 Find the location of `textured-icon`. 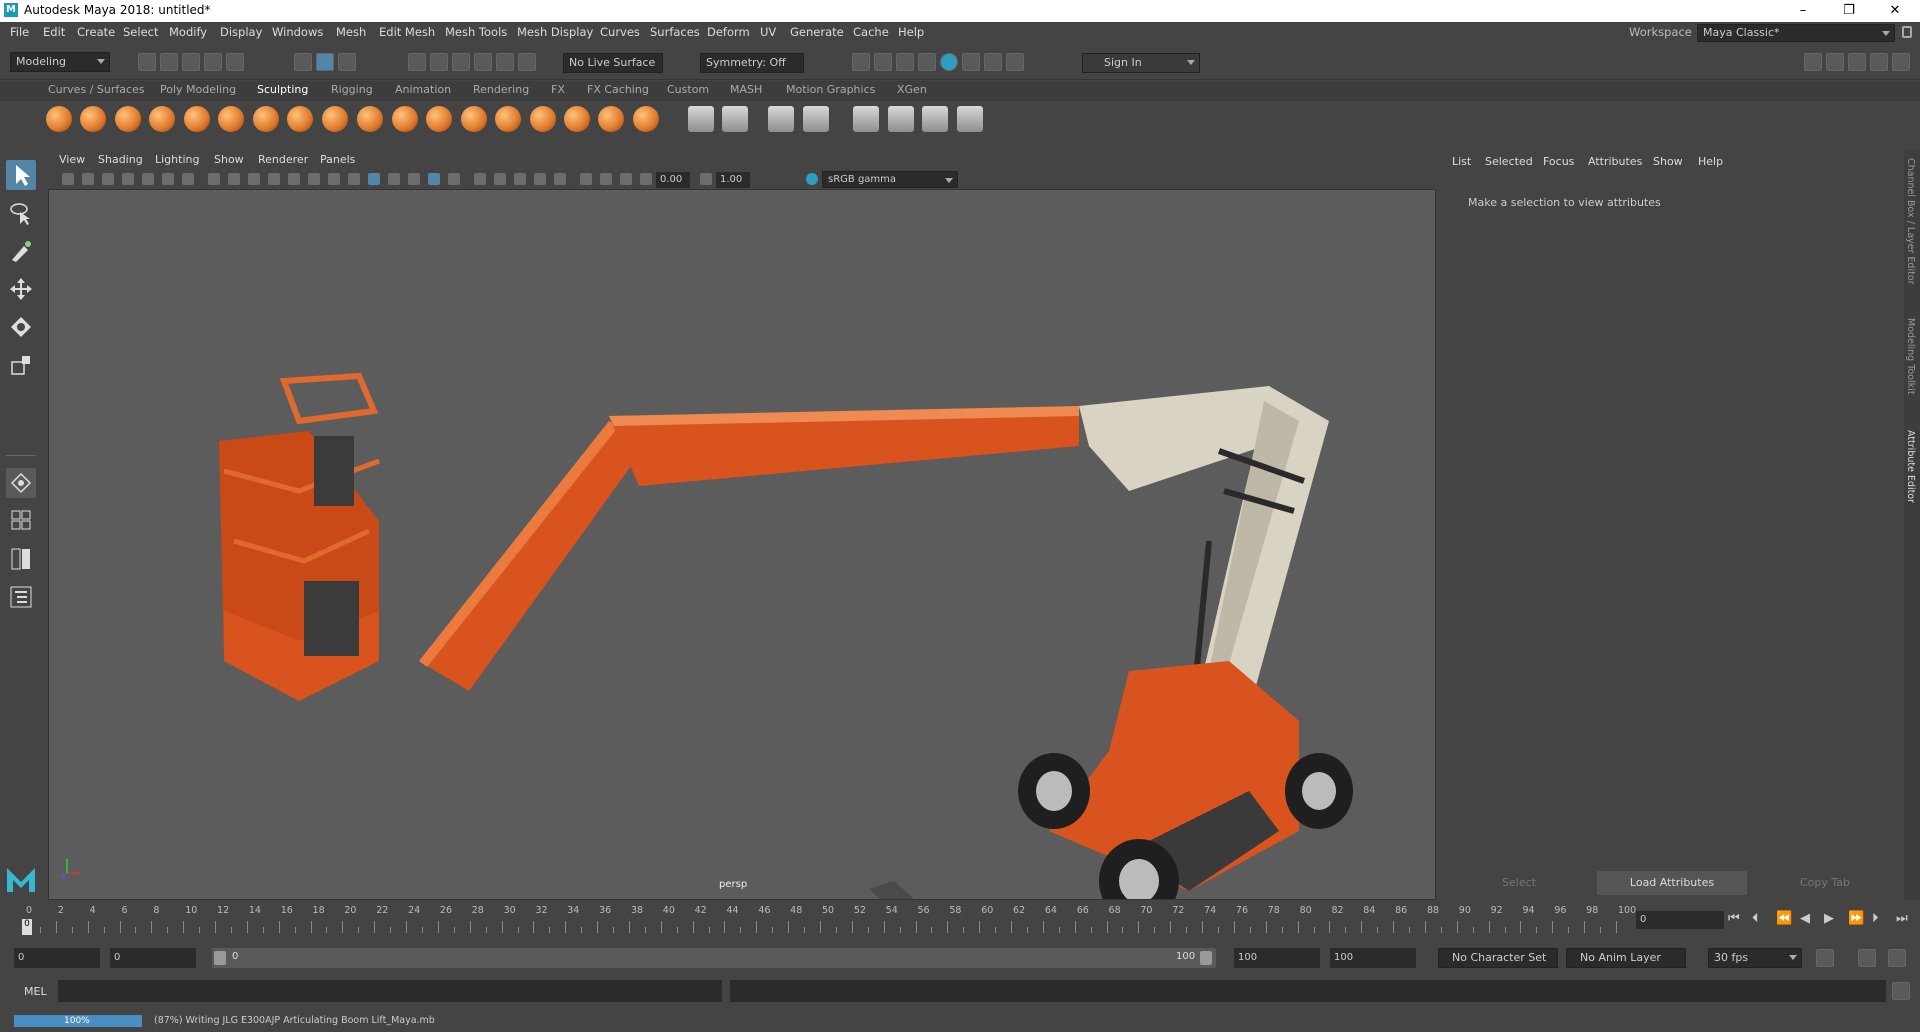

textured-icon is located at coordinates (414, 179).